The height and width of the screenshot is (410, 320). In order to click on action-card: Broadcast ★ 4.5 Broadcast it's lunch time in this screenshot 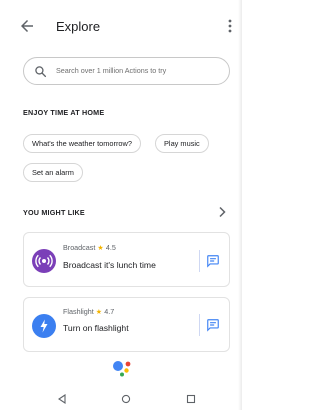, I will do `click(126, 259)`.